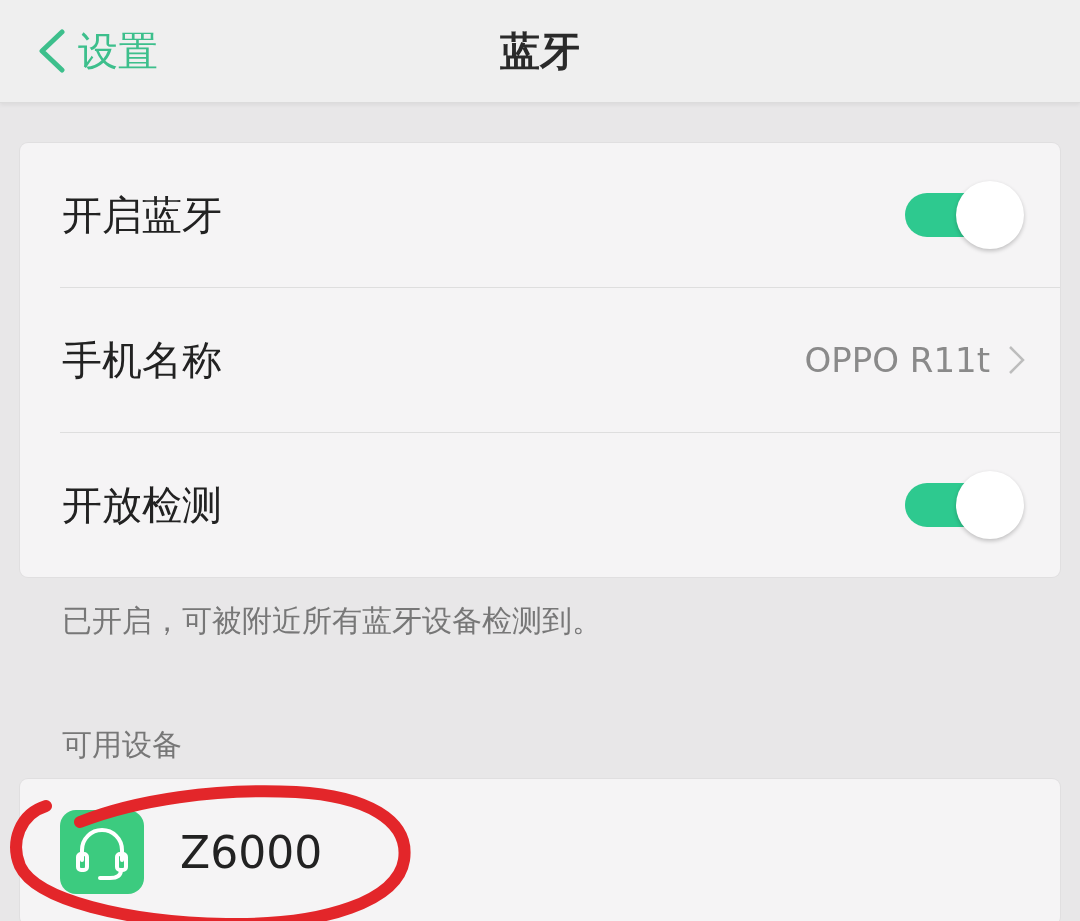  What do you see at coordinates (122, 745) in the screenshot?
I see `section-title: 可用设备` at bounding box center [122, 745].